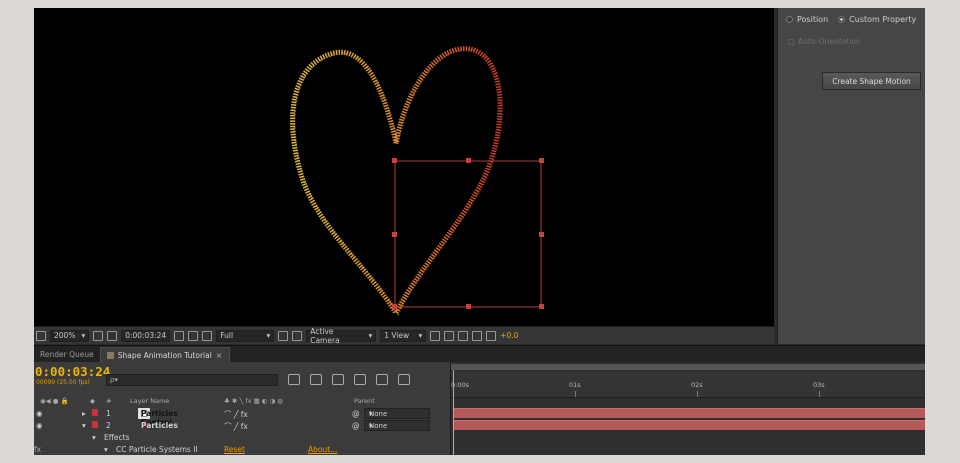 This screenshot has width=960, height=463. I want to click on custom-property-radio: Custom Property, so click(877, 19).